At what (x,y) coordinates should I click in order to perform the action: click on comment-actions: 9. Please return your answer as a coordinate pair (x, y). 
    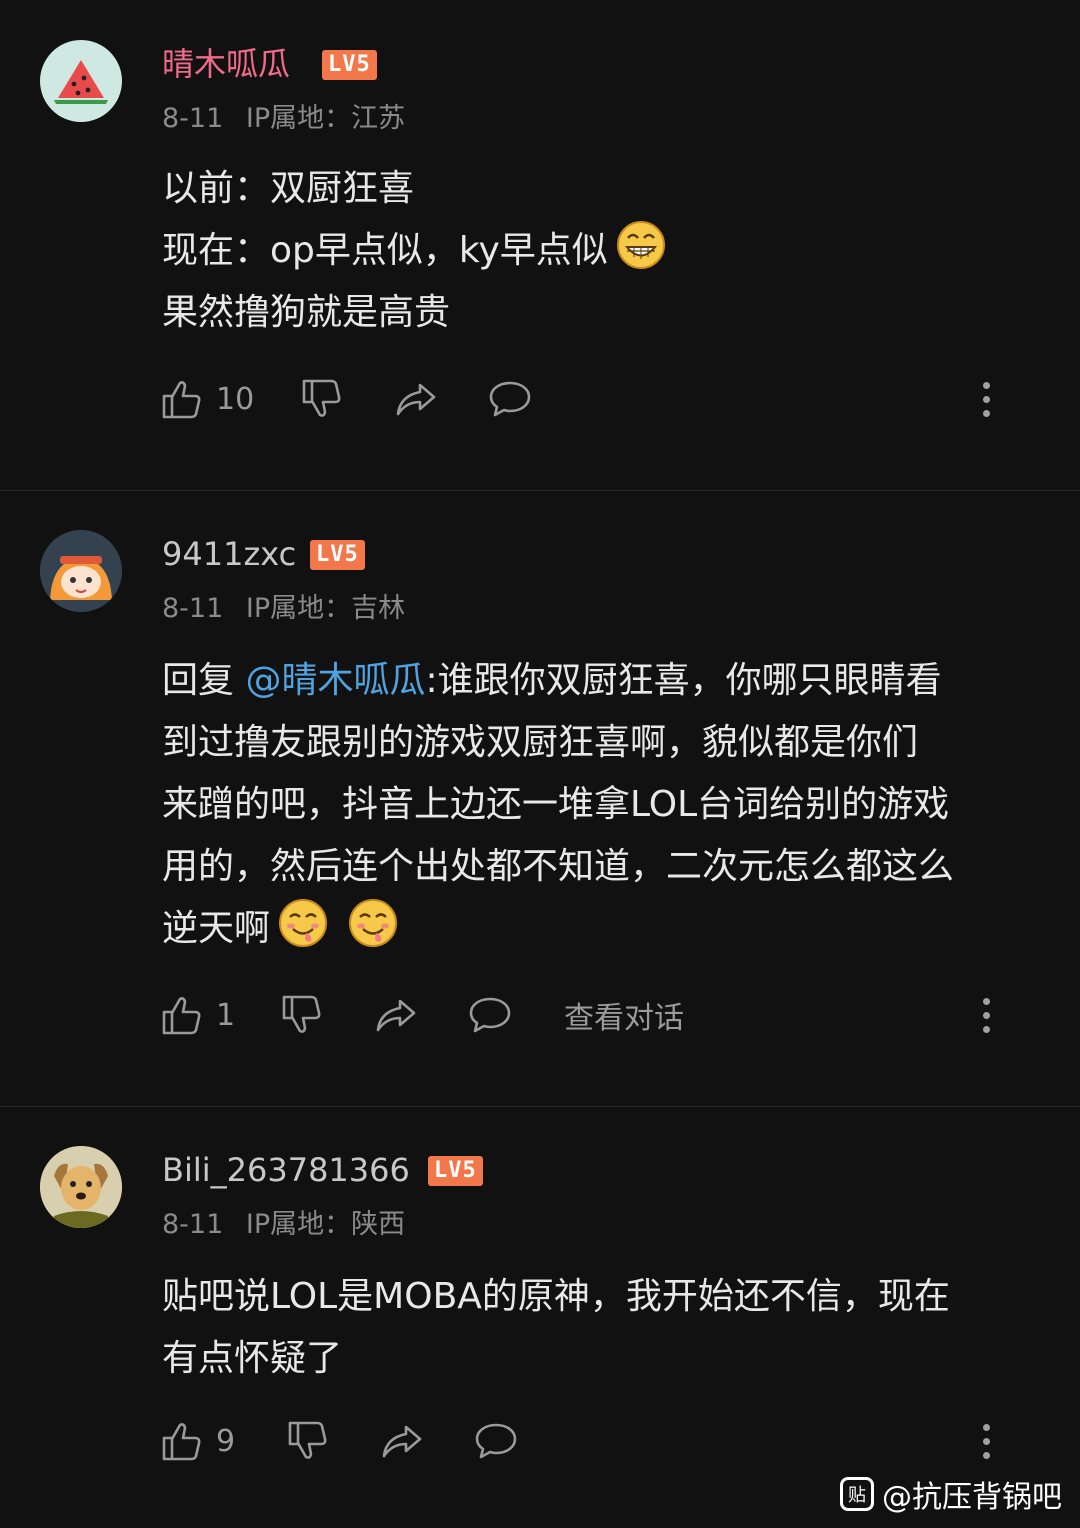
    Looking at the image, I should click on (540, 1441).